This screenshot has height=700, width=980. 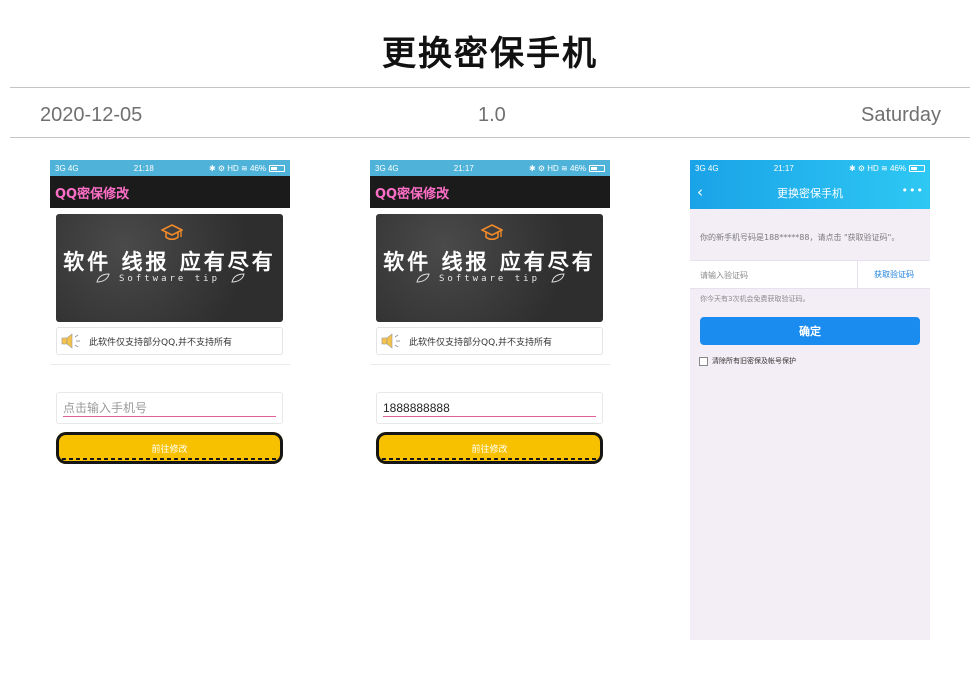 What do you see at coordinates (490, 137) in the screenshot?
I see `bottom-rule` at bounding box center [490, 137].